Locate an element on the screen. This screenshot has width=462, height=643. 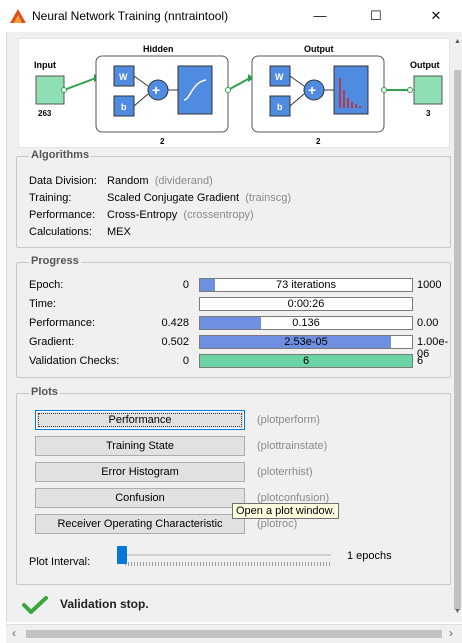
progress-min: 0.502 is located at coordinates (175, 342).